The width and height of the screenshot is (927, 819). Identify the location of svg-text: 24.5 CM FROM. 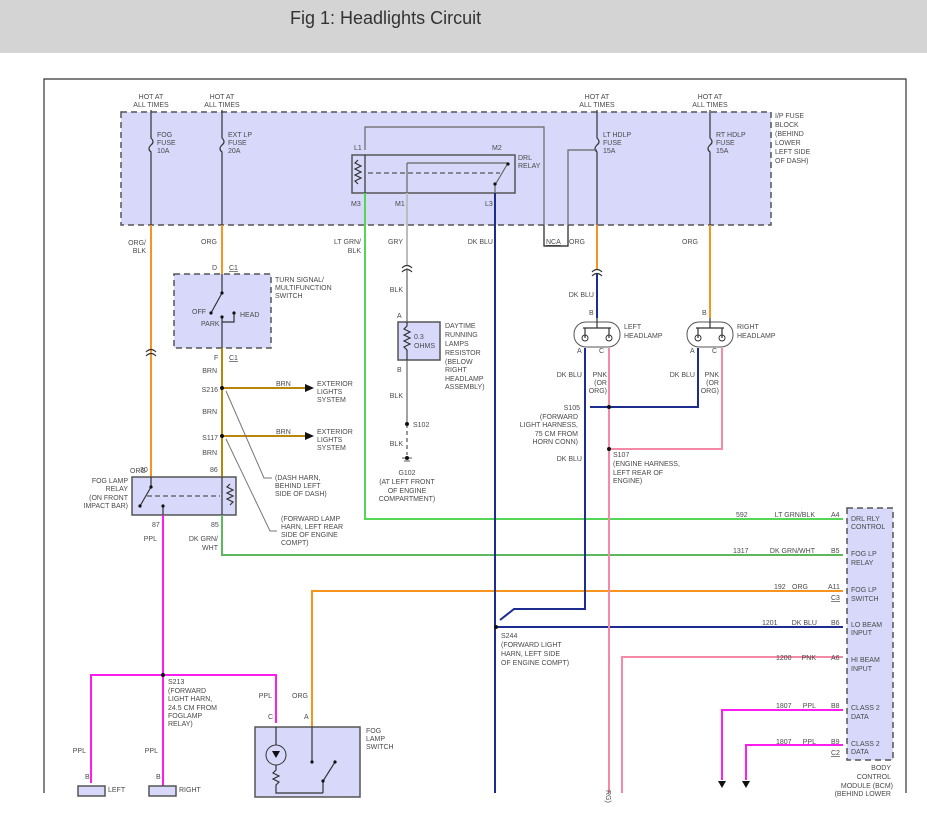
(192, 708).